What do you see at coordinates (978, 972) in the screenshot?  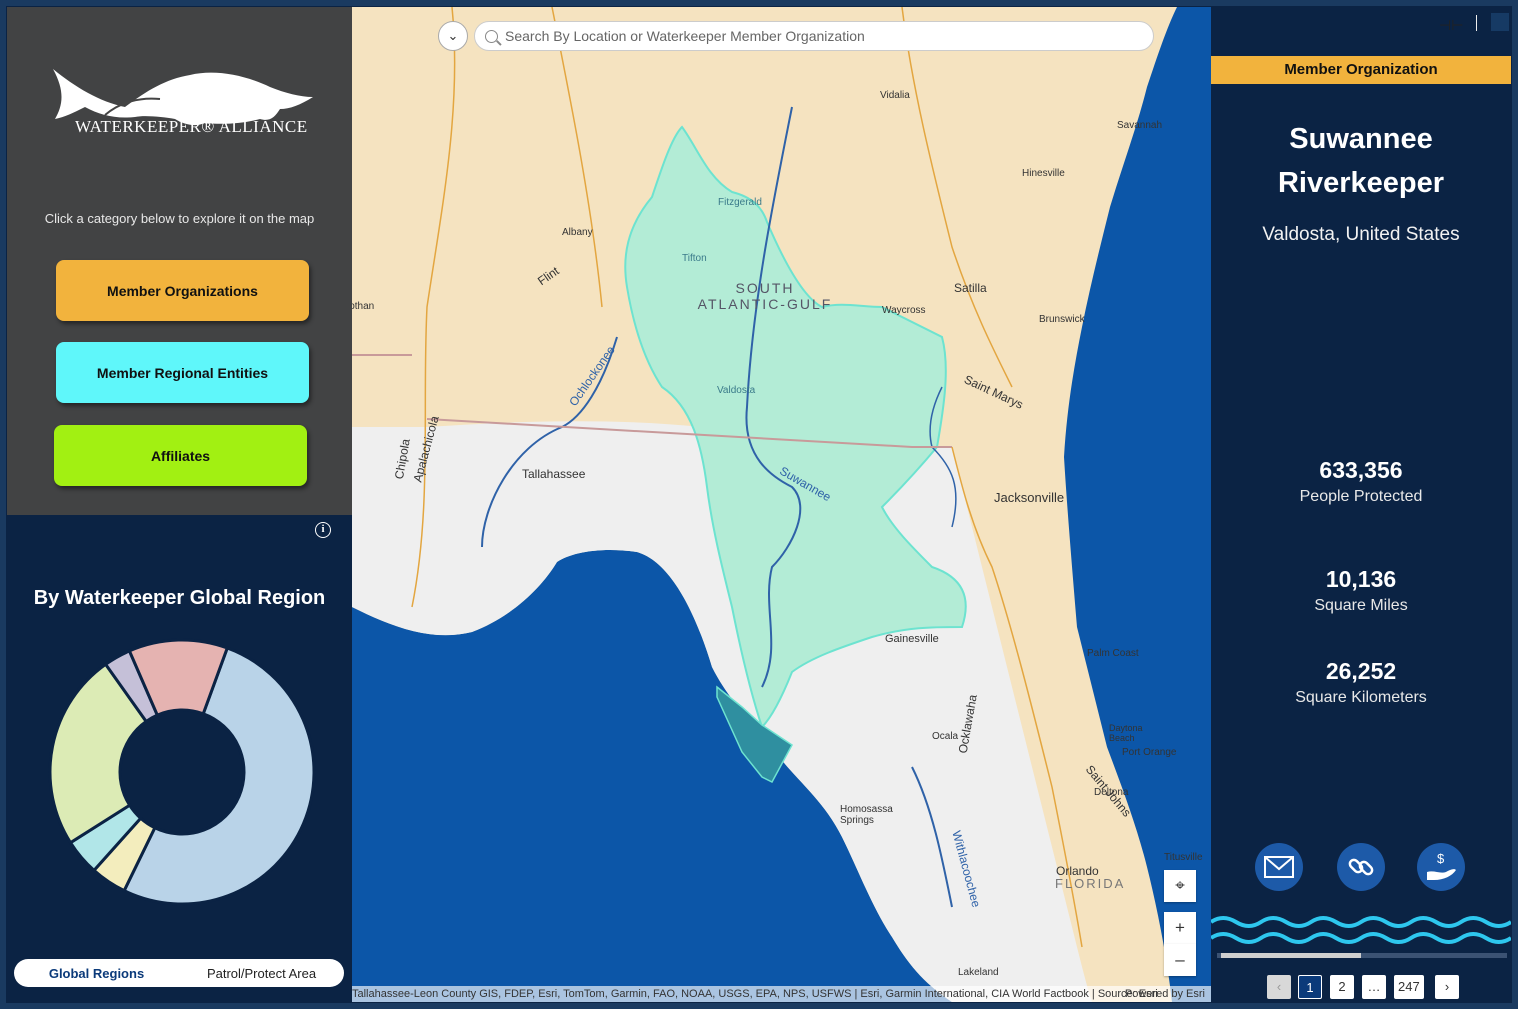 I see `map-label-lakeland: Lakeland` at bounding box center [978, 972].